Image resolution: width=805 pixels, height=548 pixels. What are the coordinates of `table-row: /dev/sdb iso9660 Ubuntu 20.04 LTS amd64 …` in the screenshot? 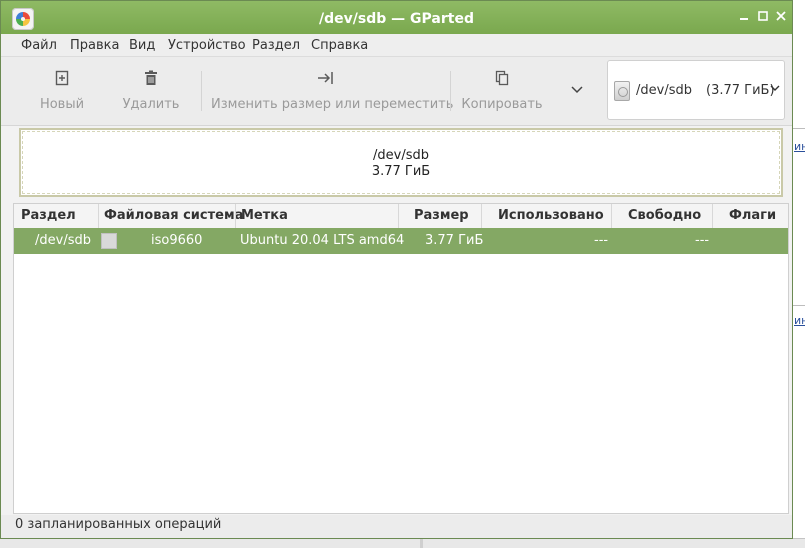 It's located at (401, 241).